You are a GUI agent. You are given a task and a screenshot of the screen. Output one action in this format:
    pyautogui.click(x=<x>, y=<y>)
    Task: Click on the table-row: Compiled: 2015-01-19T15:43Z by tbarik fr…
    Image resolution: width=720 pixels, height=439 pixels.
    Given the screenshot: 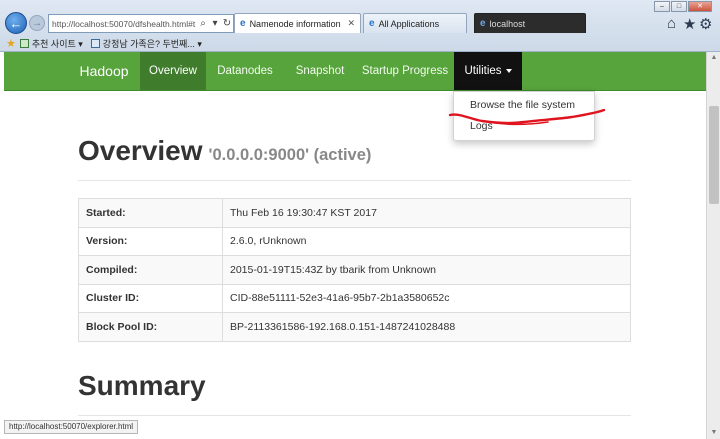 What is the action you would take?
    pyautogui.click(x=354, y=270)
    